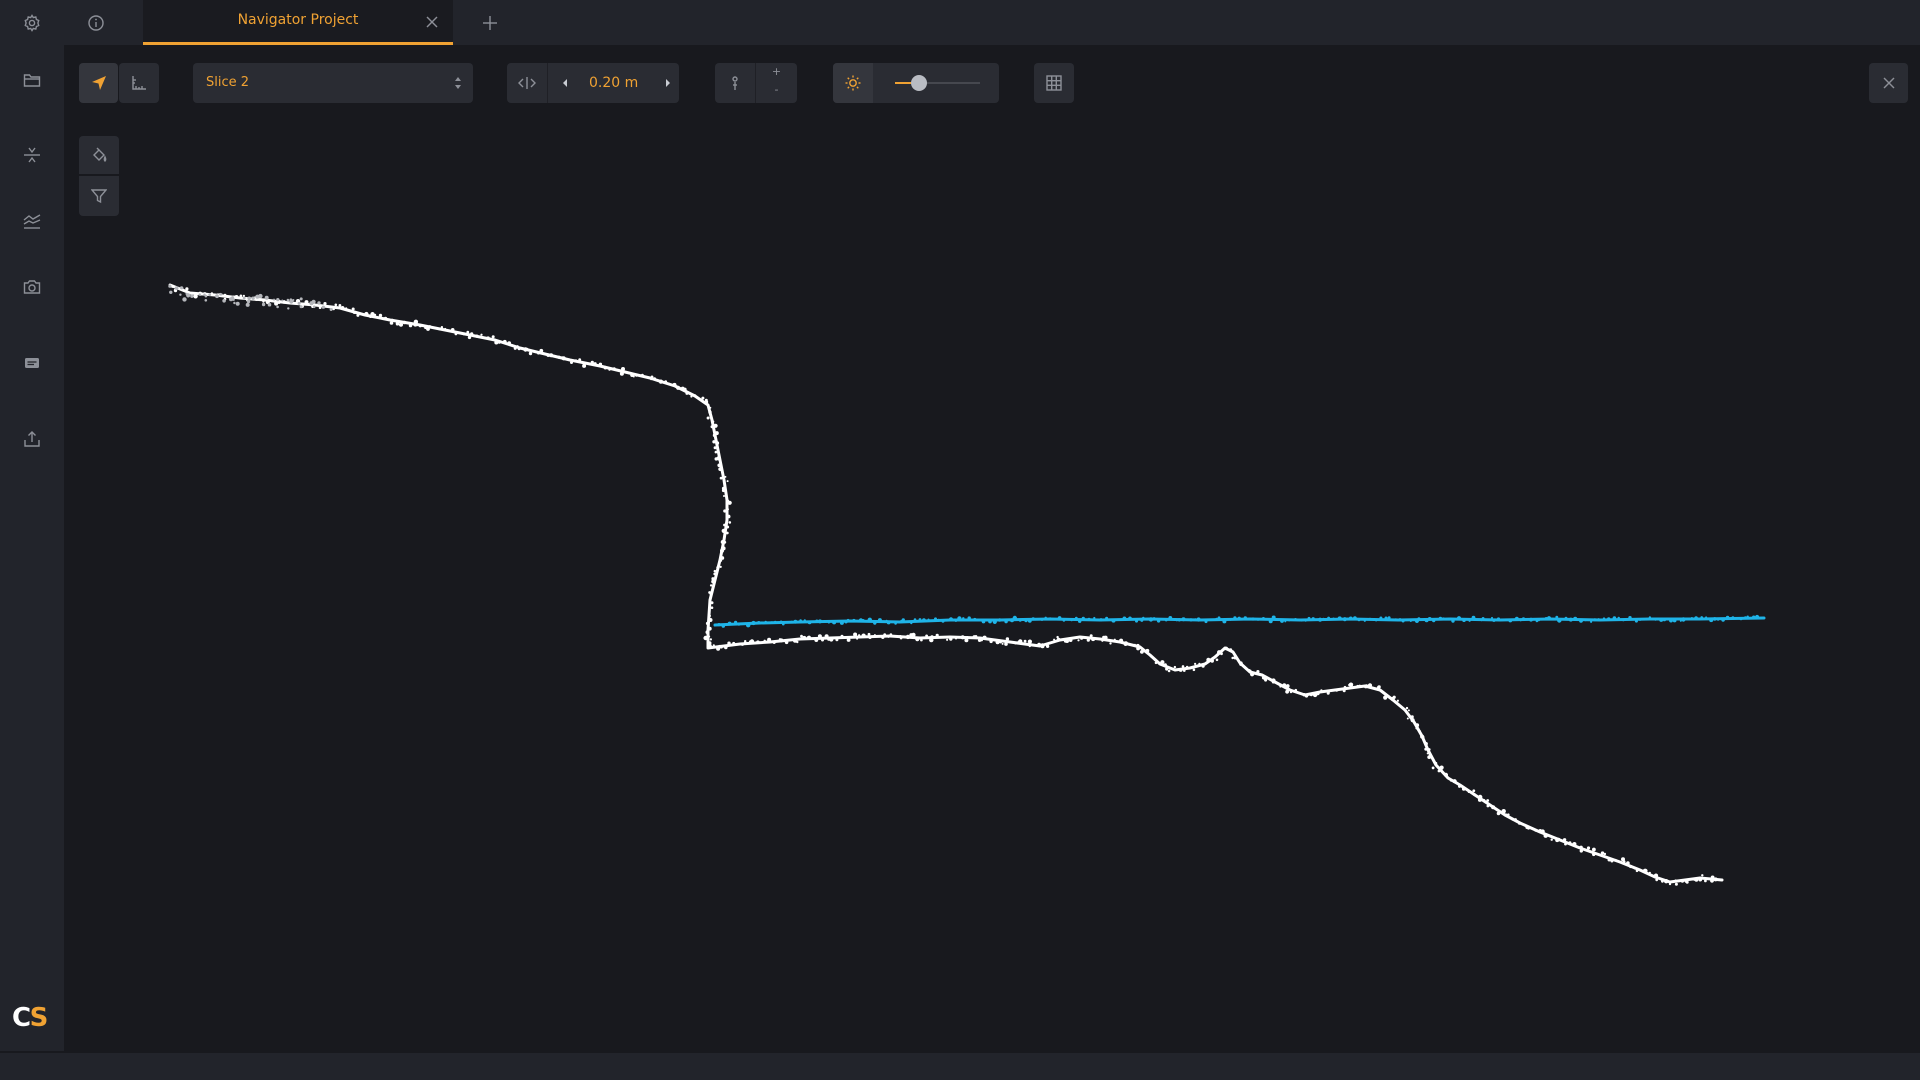 The image size is (1920, 1080). Describe the element at coordinates (565, 83) in the screenshot. I see `step-decrease-button` at that location.